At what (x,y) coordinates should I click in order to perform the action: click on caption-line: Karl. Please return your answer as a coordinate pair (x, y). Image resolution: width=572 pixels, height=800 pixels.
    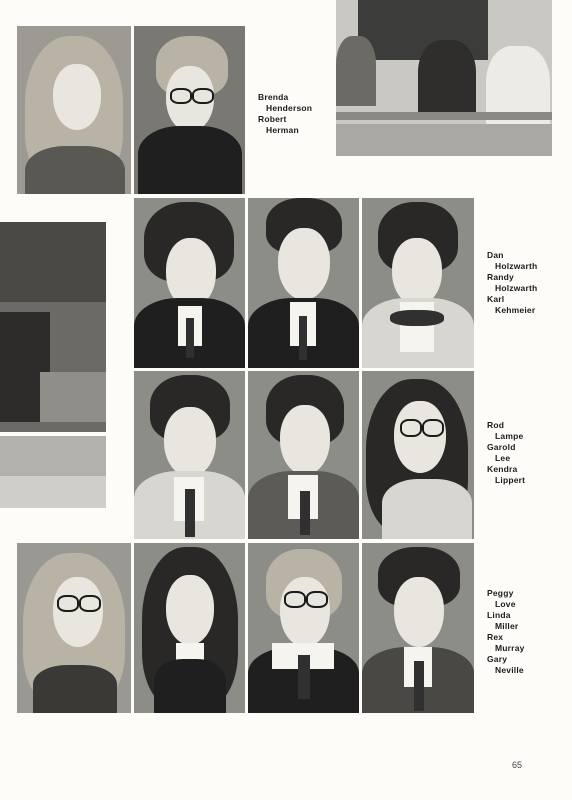
    Looking at the image, I should click on (496, 299).